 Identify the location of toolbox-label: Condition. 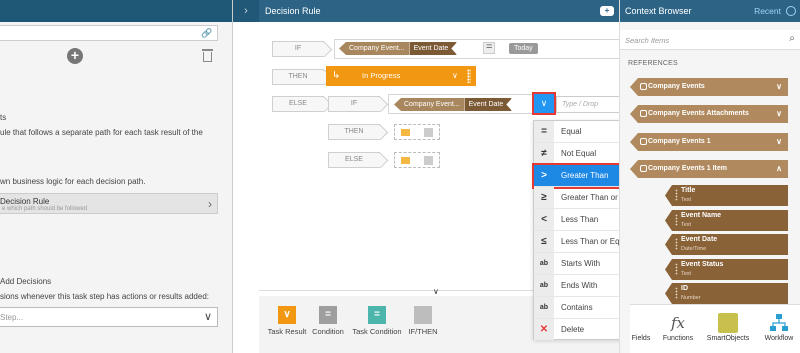
(328, 331).